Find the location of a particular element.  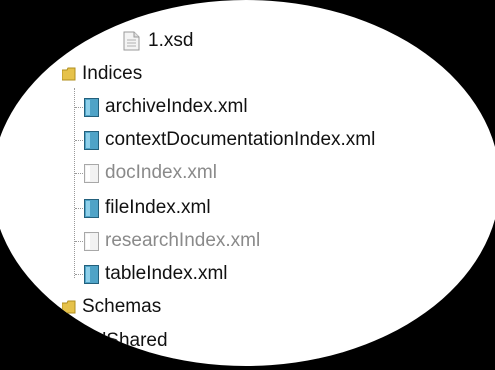

tree-item-fileindex: fileIndex.xml is located at coordinates (143, 208).